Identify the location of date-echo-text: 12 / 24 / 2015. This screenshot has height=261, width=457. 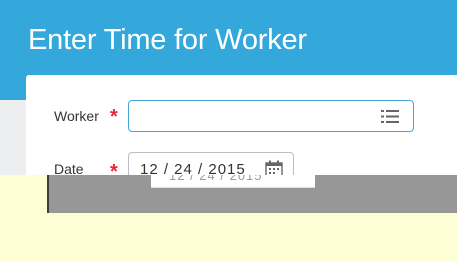
(216, 179).